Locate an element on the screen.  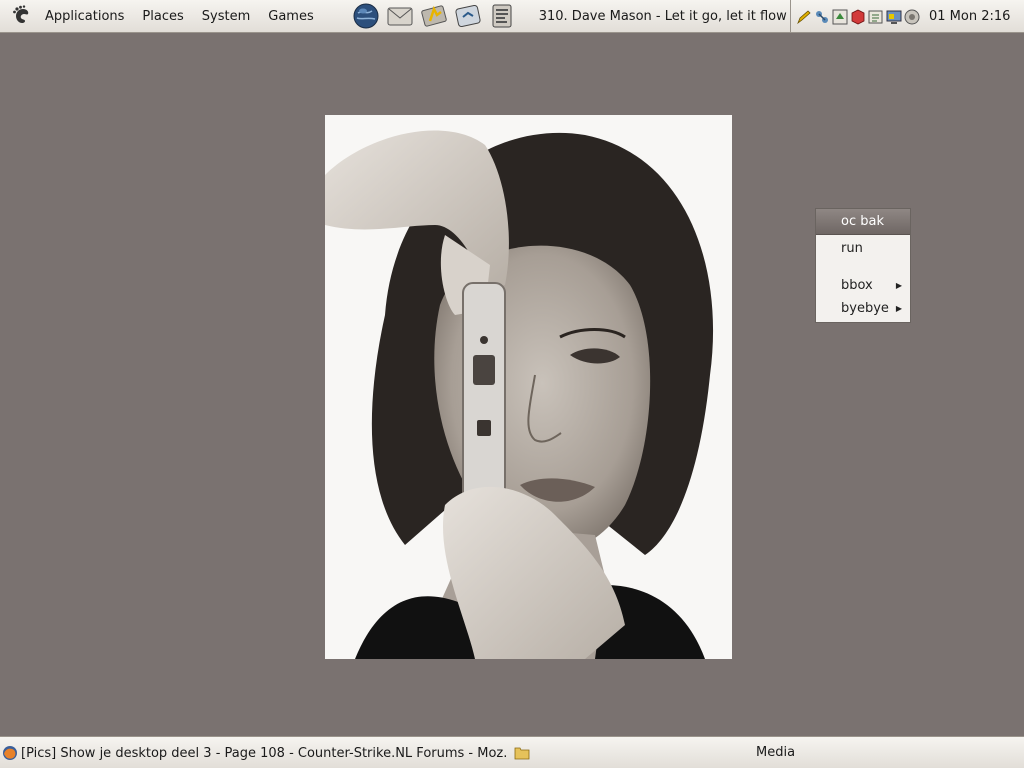
launcher-group is located at coordinates (434, 16).